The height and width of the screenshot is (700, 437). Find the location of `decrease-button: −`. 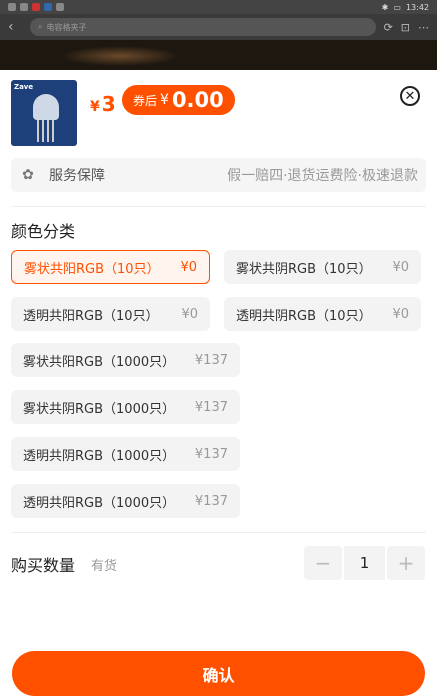

decrease-button: − is located at coordinates (323, 563).